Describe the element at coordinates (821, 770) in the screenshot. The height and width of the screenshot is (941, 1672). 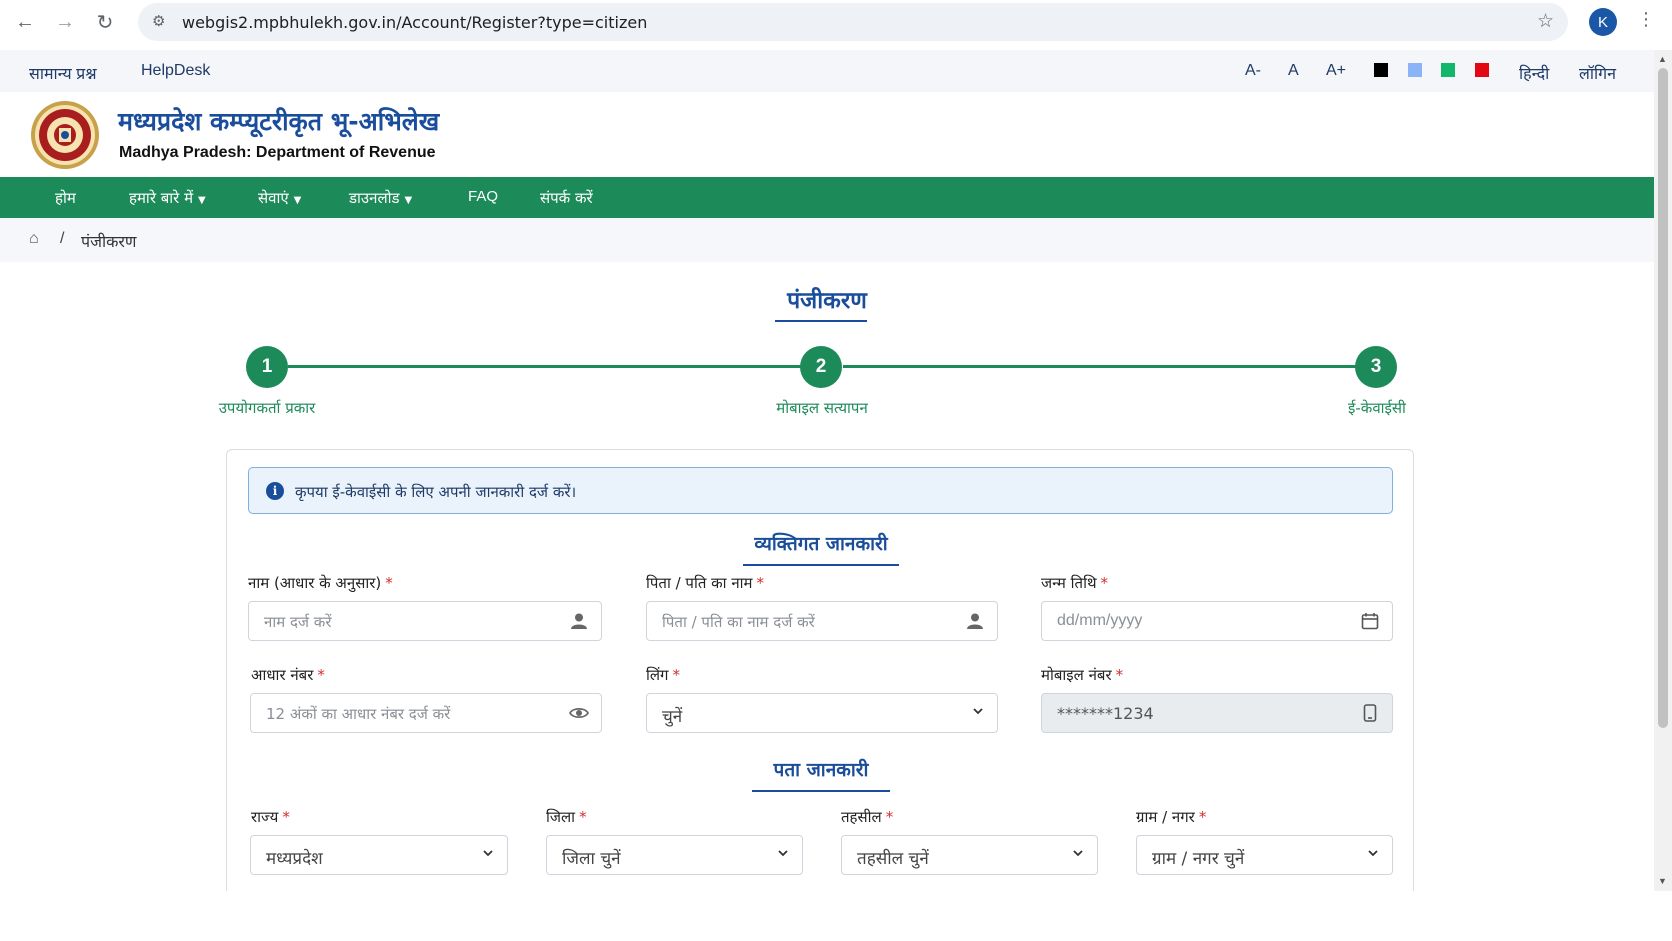
I see `address-info-title: पता जानकारी` at that location.